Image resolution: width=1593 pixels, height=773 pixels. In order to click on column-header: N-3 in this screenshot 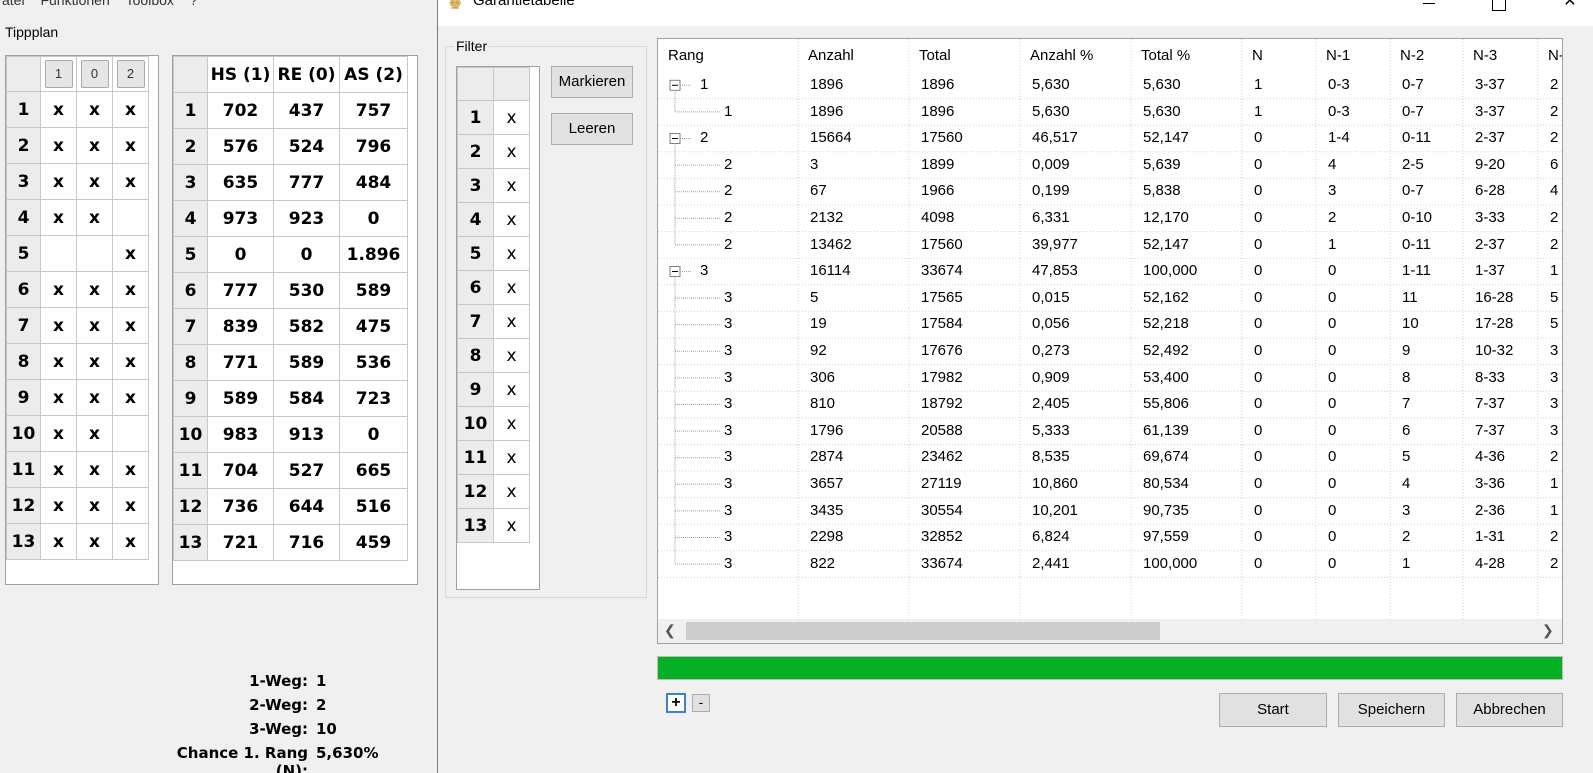, I will do `click(1485, 55)`.